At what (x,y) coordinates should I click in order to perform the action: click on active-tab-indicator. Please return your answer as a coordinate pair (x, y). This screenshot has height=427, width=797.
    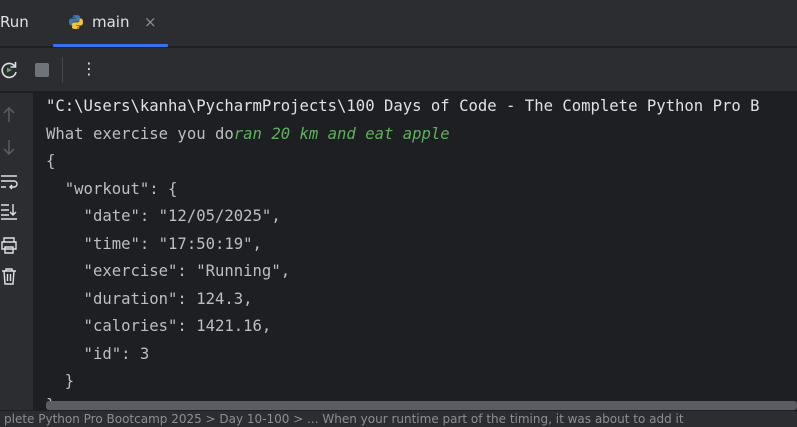
    Looking at the image, I should click on (110, 45).